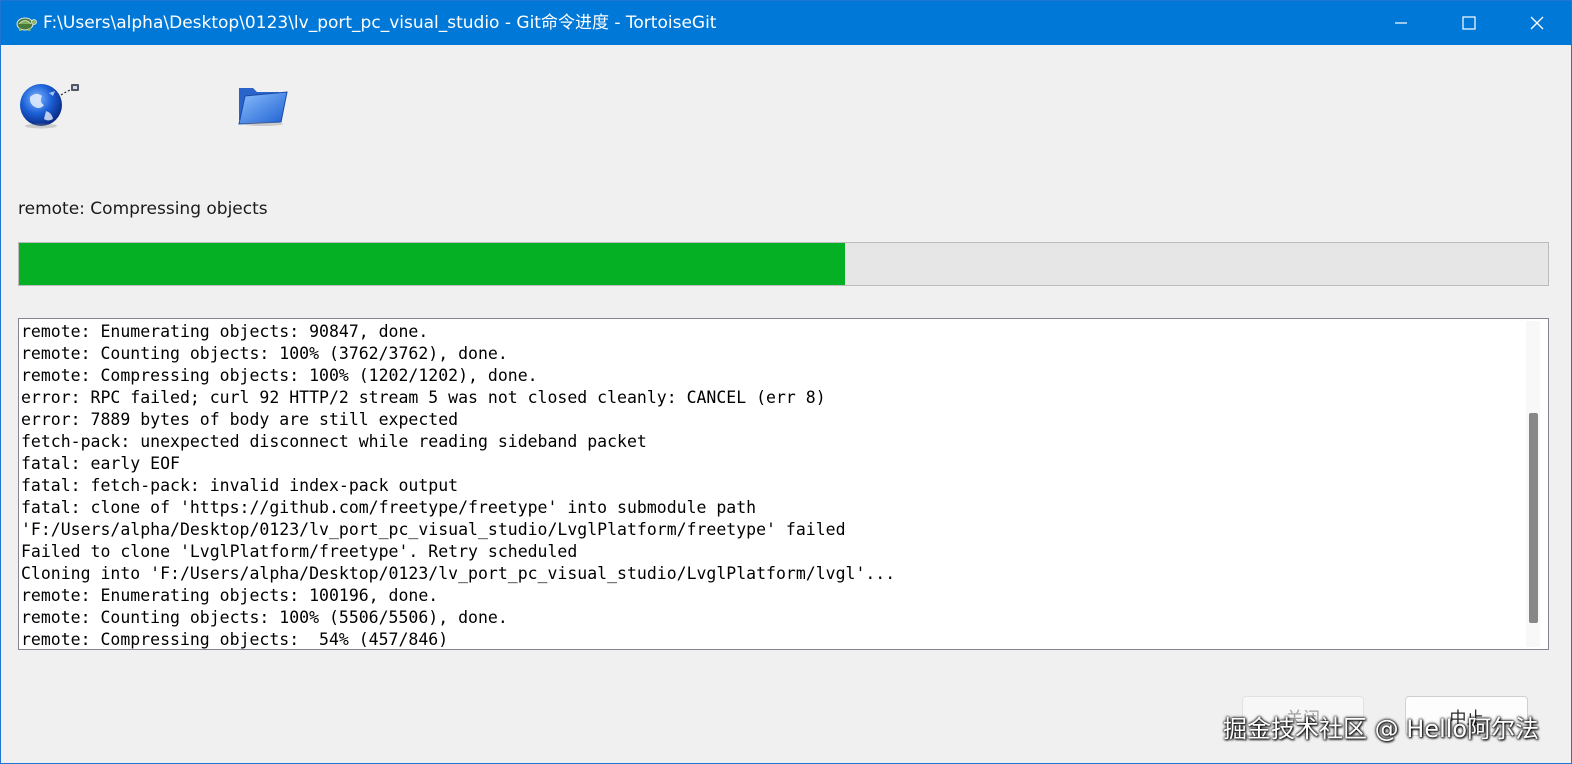 The width and height of the screenshot is (1572, 764). What do you see at coordinates (100, 463) in the screenshot?
I see `log-line: fatal: early EOF` at bounding box center [100, 463].